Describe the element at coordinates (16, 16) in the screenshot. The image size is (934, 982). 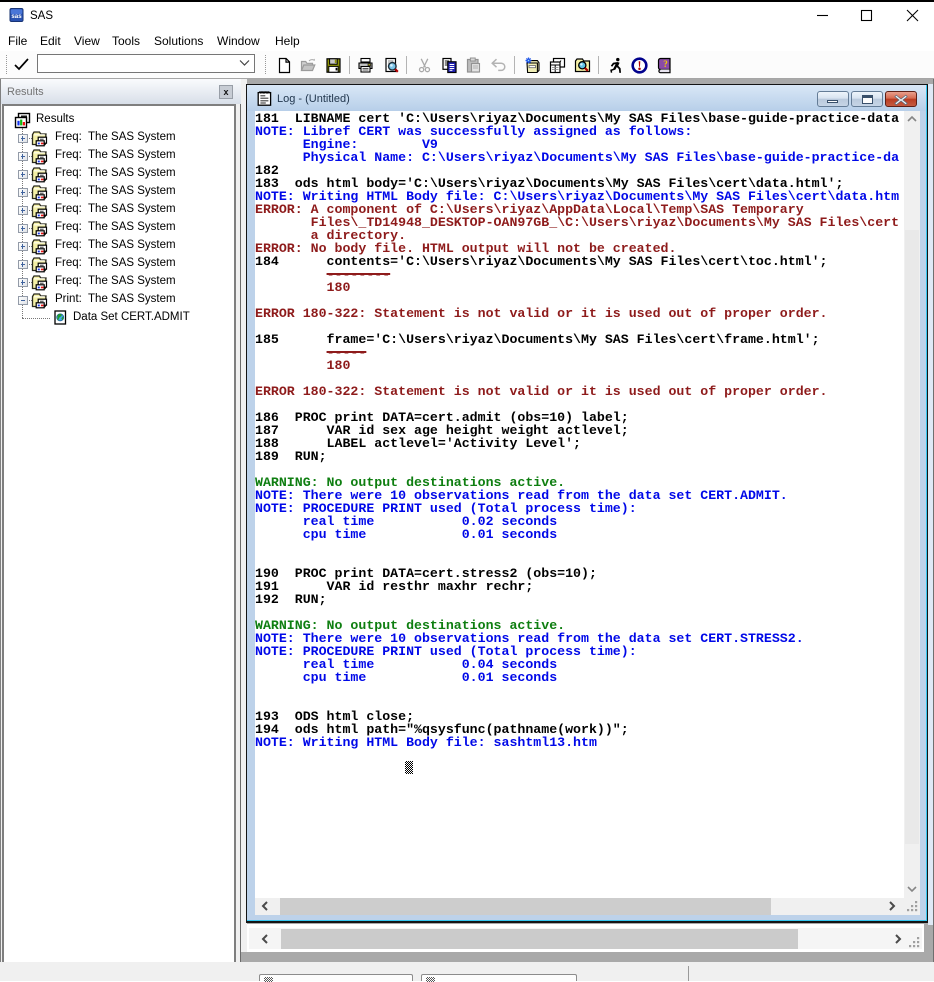
I see `svg-text: sas` at that location.